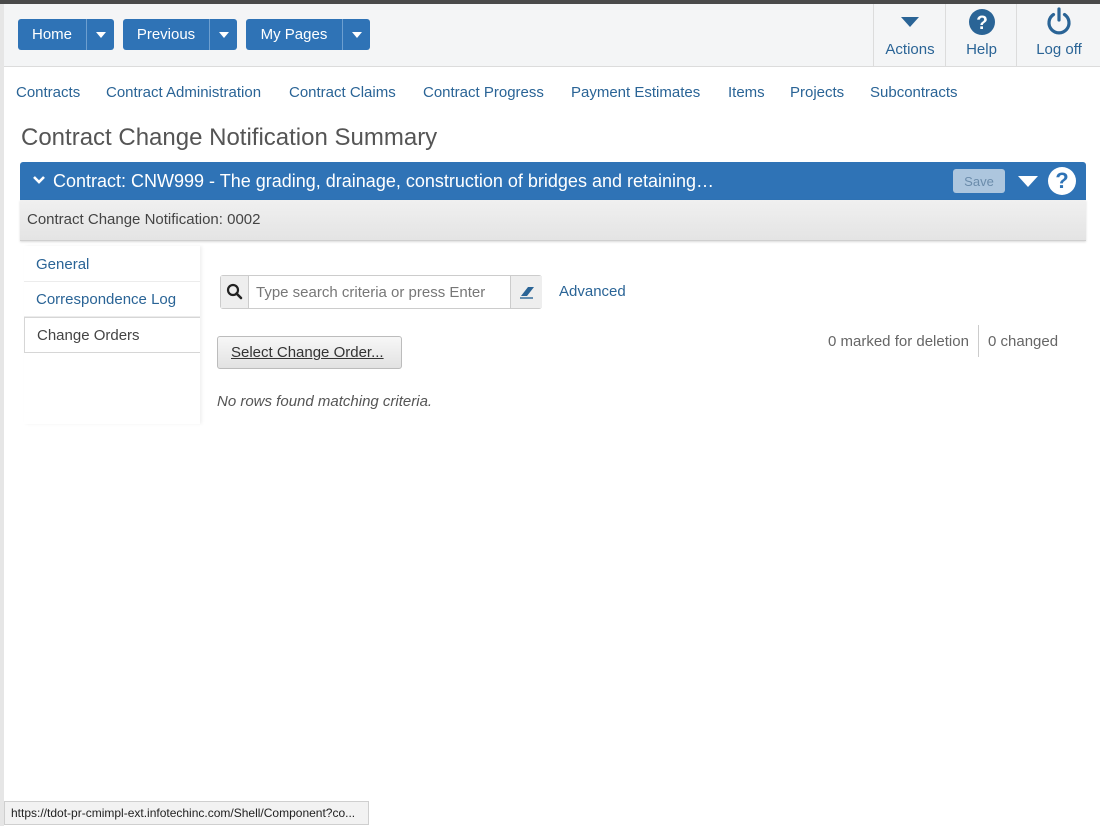 The width and height of the screenshot is (1100, 826). What do you see at coordinates (898, 341) in the screenshot?
I see `marked-for-deletion-count: 0 marked for deletion` at bounding box center [898, 341].